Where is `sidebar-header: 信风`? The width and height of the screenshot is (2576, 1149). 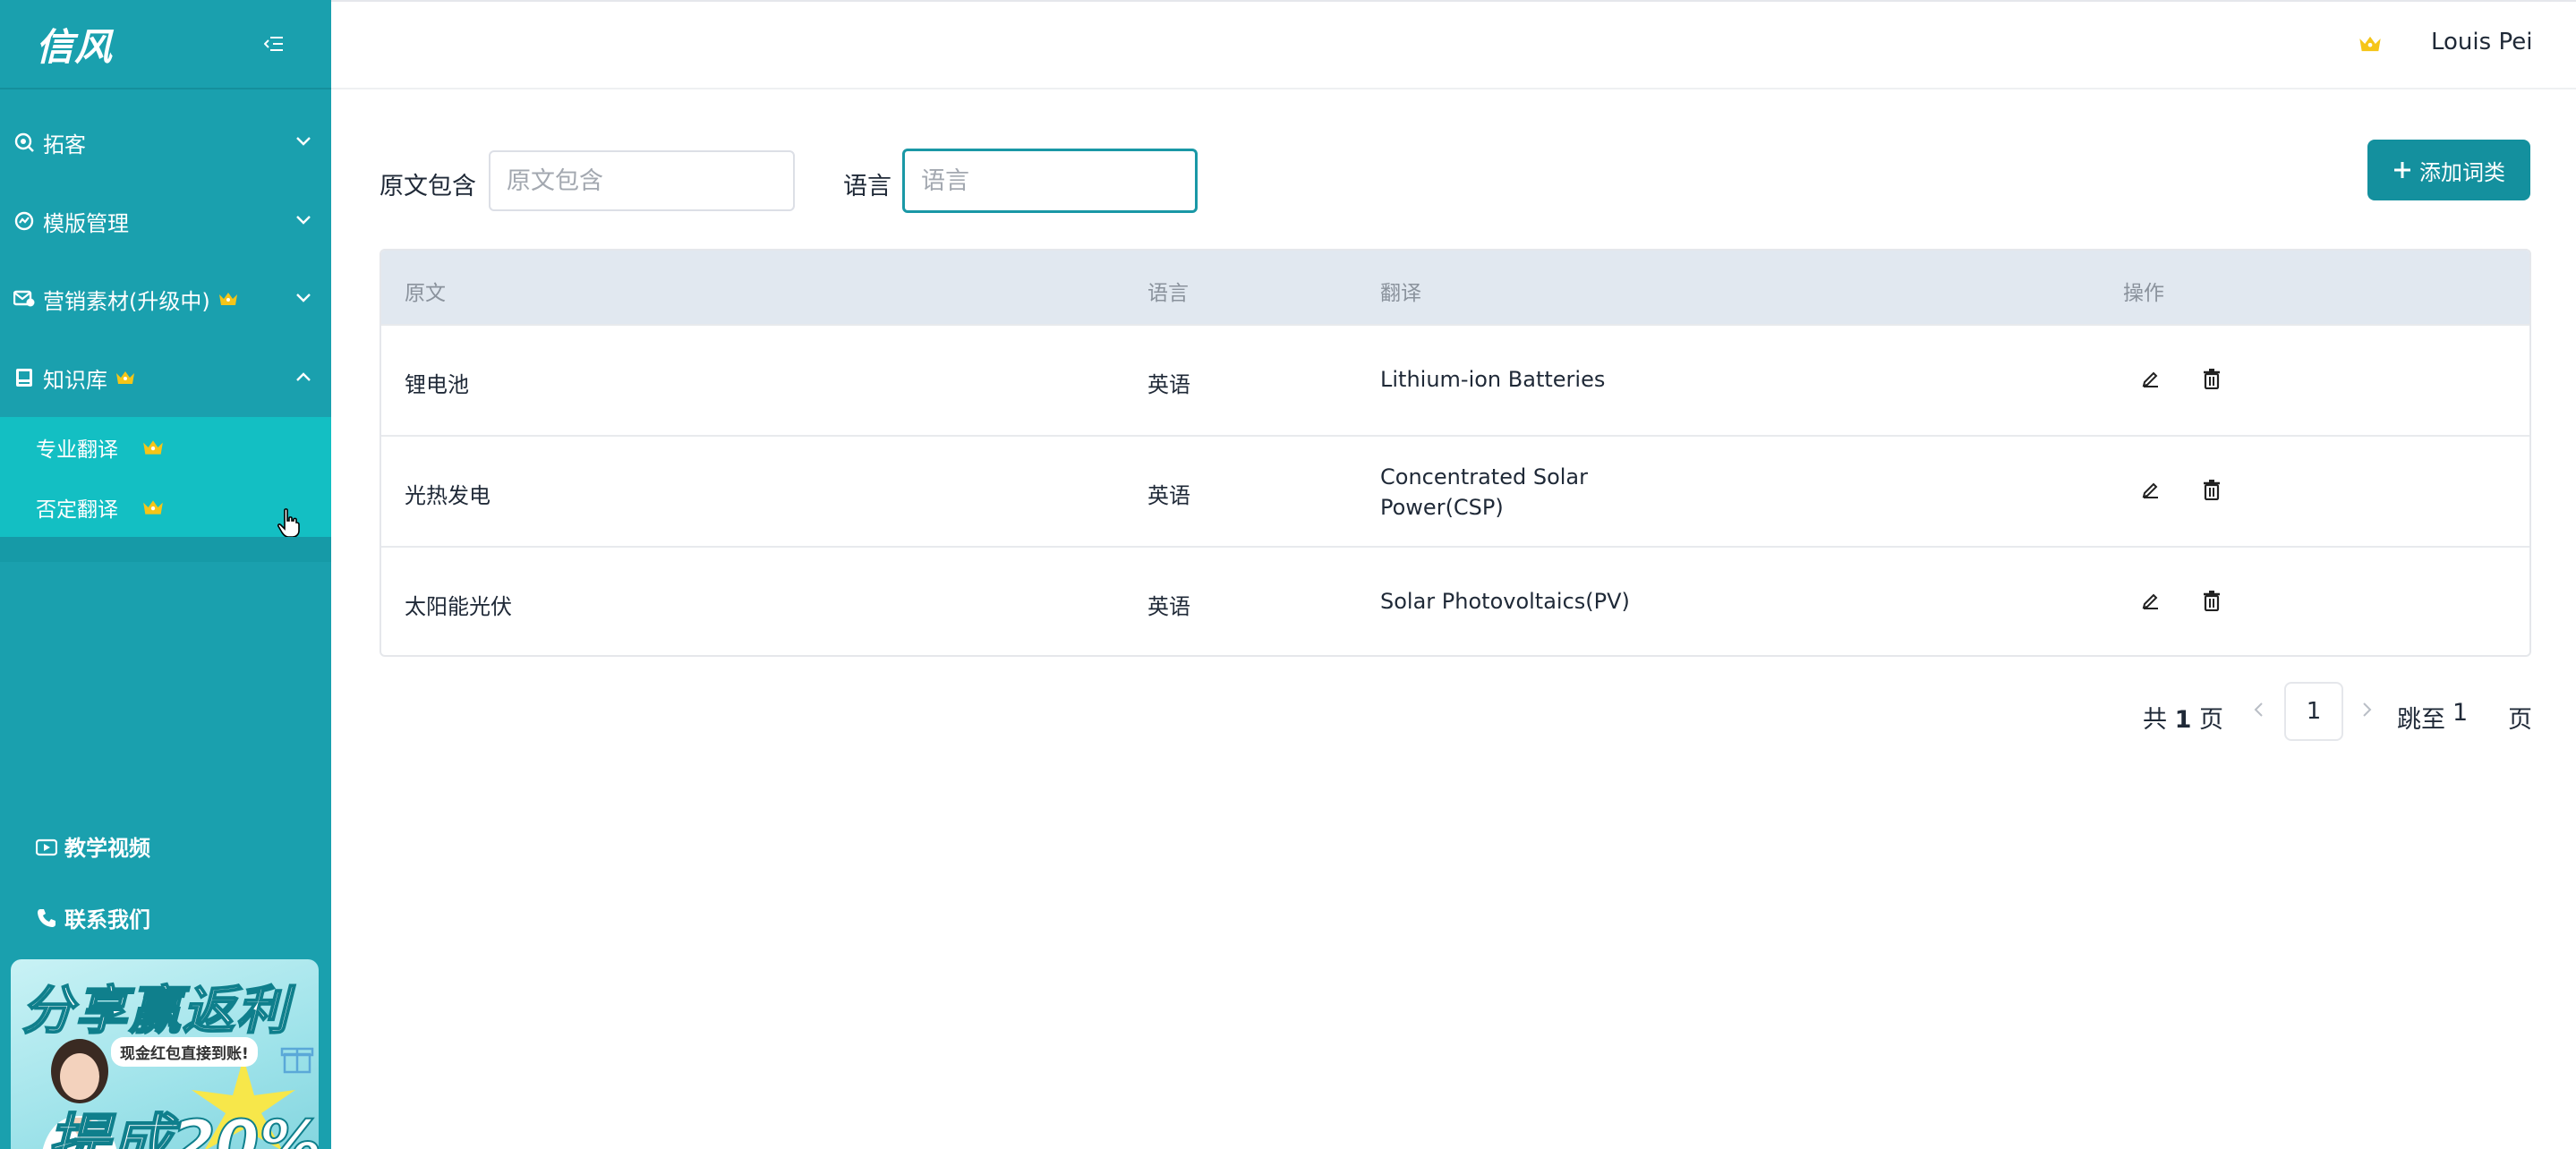
sidebar-header: 信风 is located at coordinates (165, 44).